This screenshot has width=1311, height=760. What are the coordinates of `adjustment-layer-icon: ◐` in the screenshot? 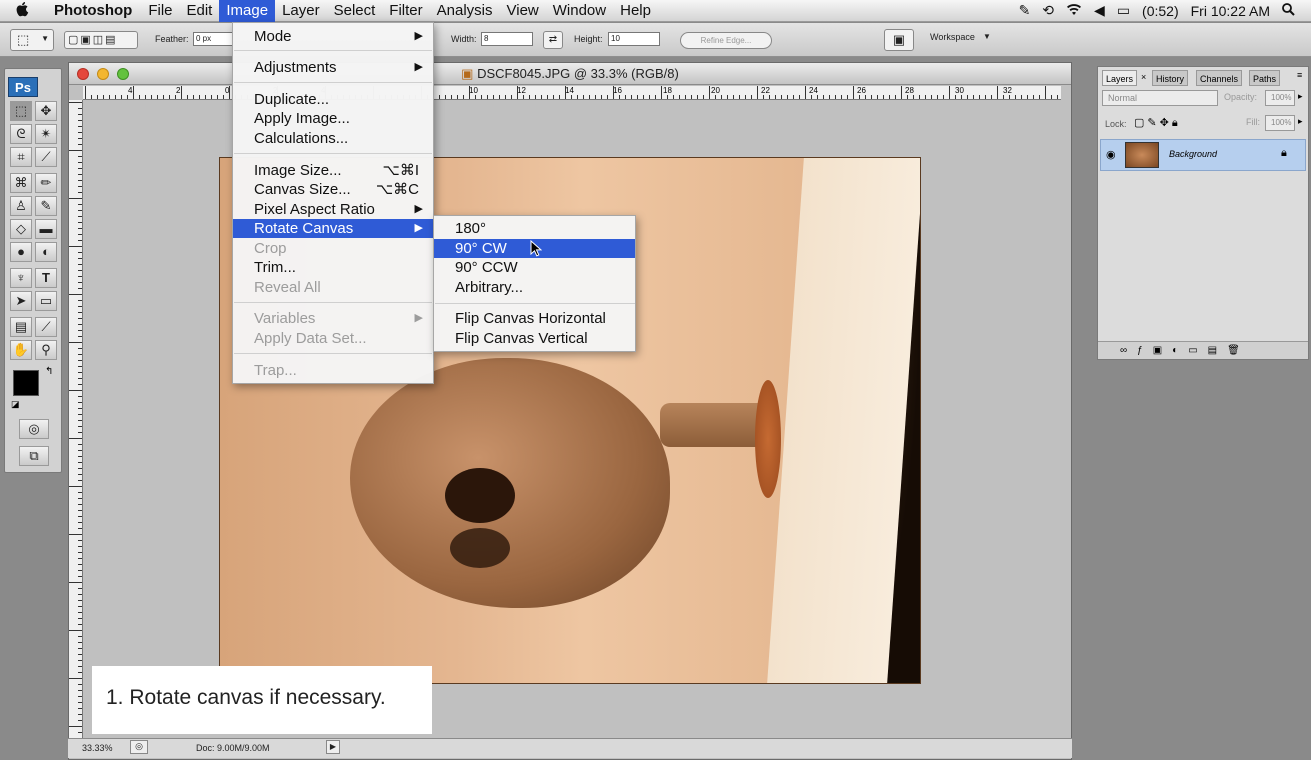 It's located at (1180, 350).